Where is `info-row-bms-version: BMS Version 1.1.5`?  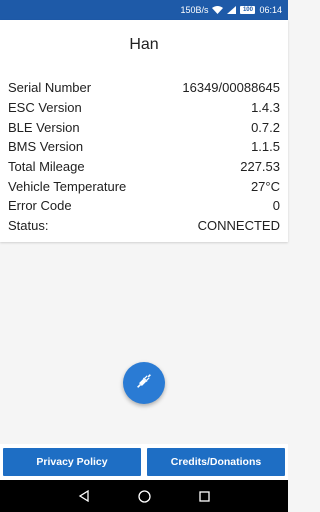 info-row-bms-version: BMS Version 1.1.5 is located at coordinates (144, 147).